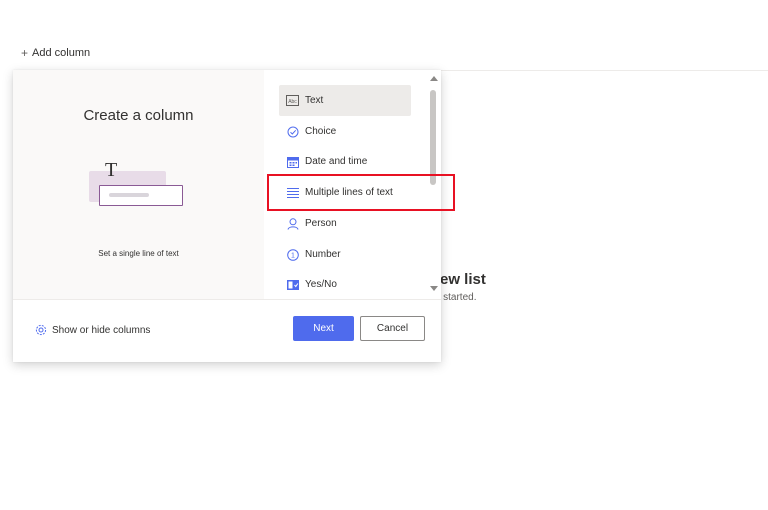  I want to click on next-button: Next, so click(323, 328).